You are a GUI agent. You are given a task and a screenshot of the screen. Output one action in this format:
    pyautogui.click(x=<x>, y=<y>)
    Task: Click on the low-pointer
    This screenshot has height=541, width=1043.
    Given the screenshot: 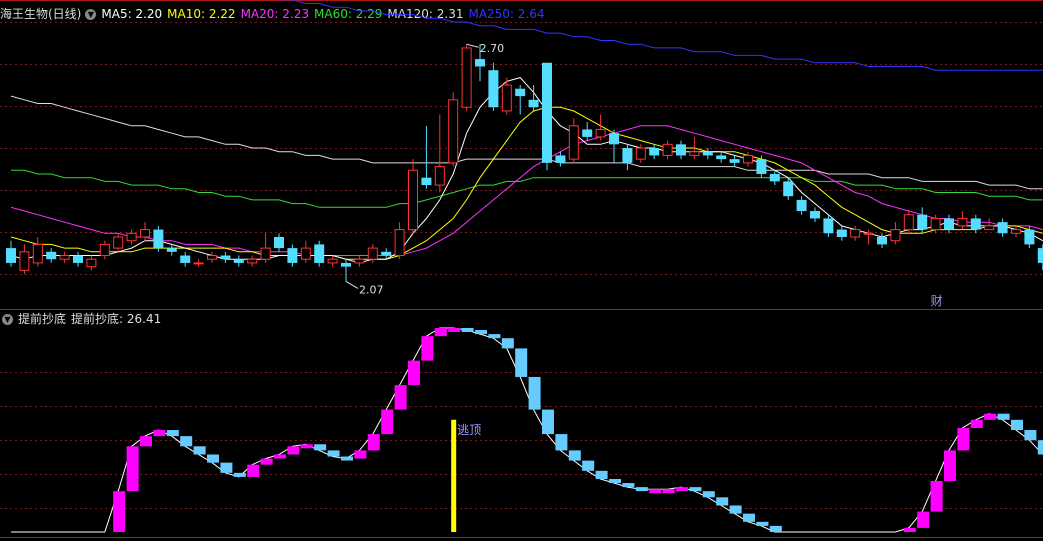 What is the action you would take?
    pyautogui.click(x=352, y=285)
    